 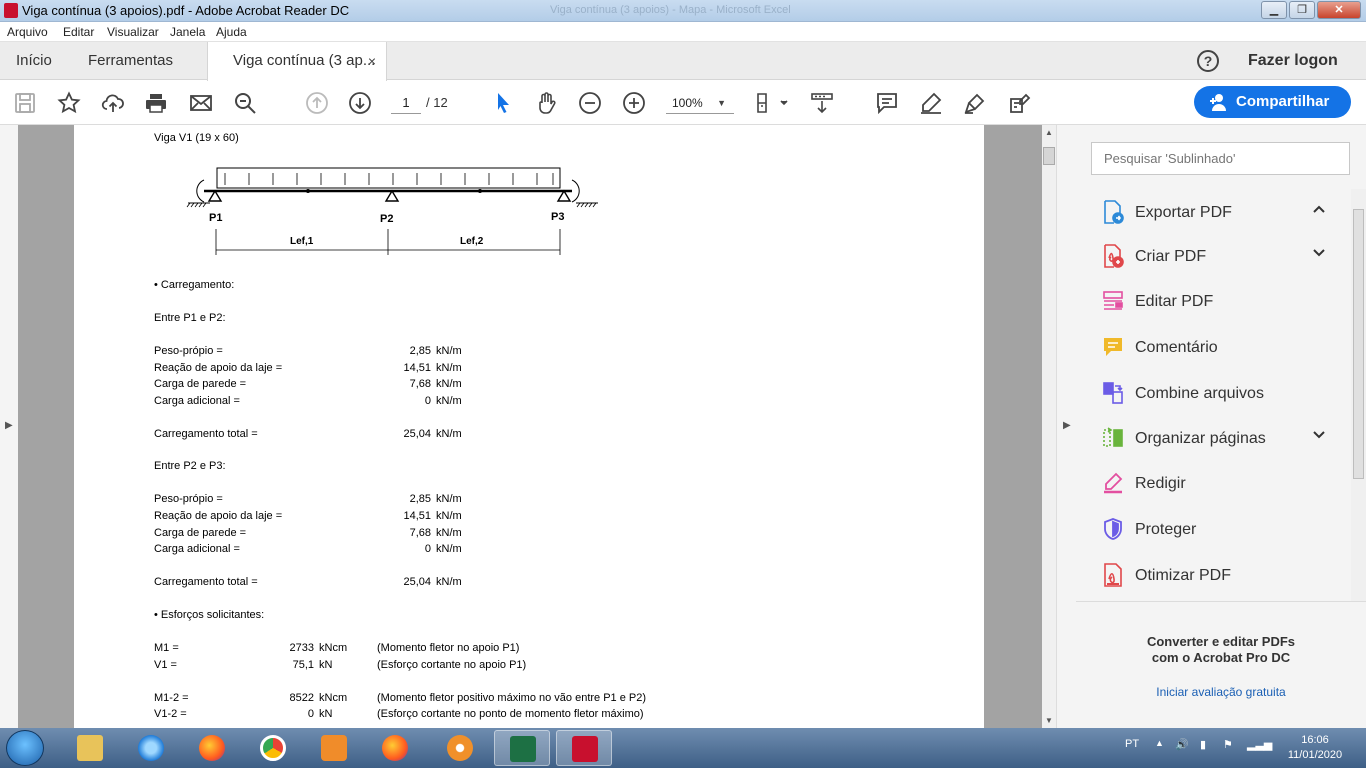 What do you see at coordinates (460, 748) in the screenshot?
I see `taskbar-settings-app` at bounding box center [460, 748].